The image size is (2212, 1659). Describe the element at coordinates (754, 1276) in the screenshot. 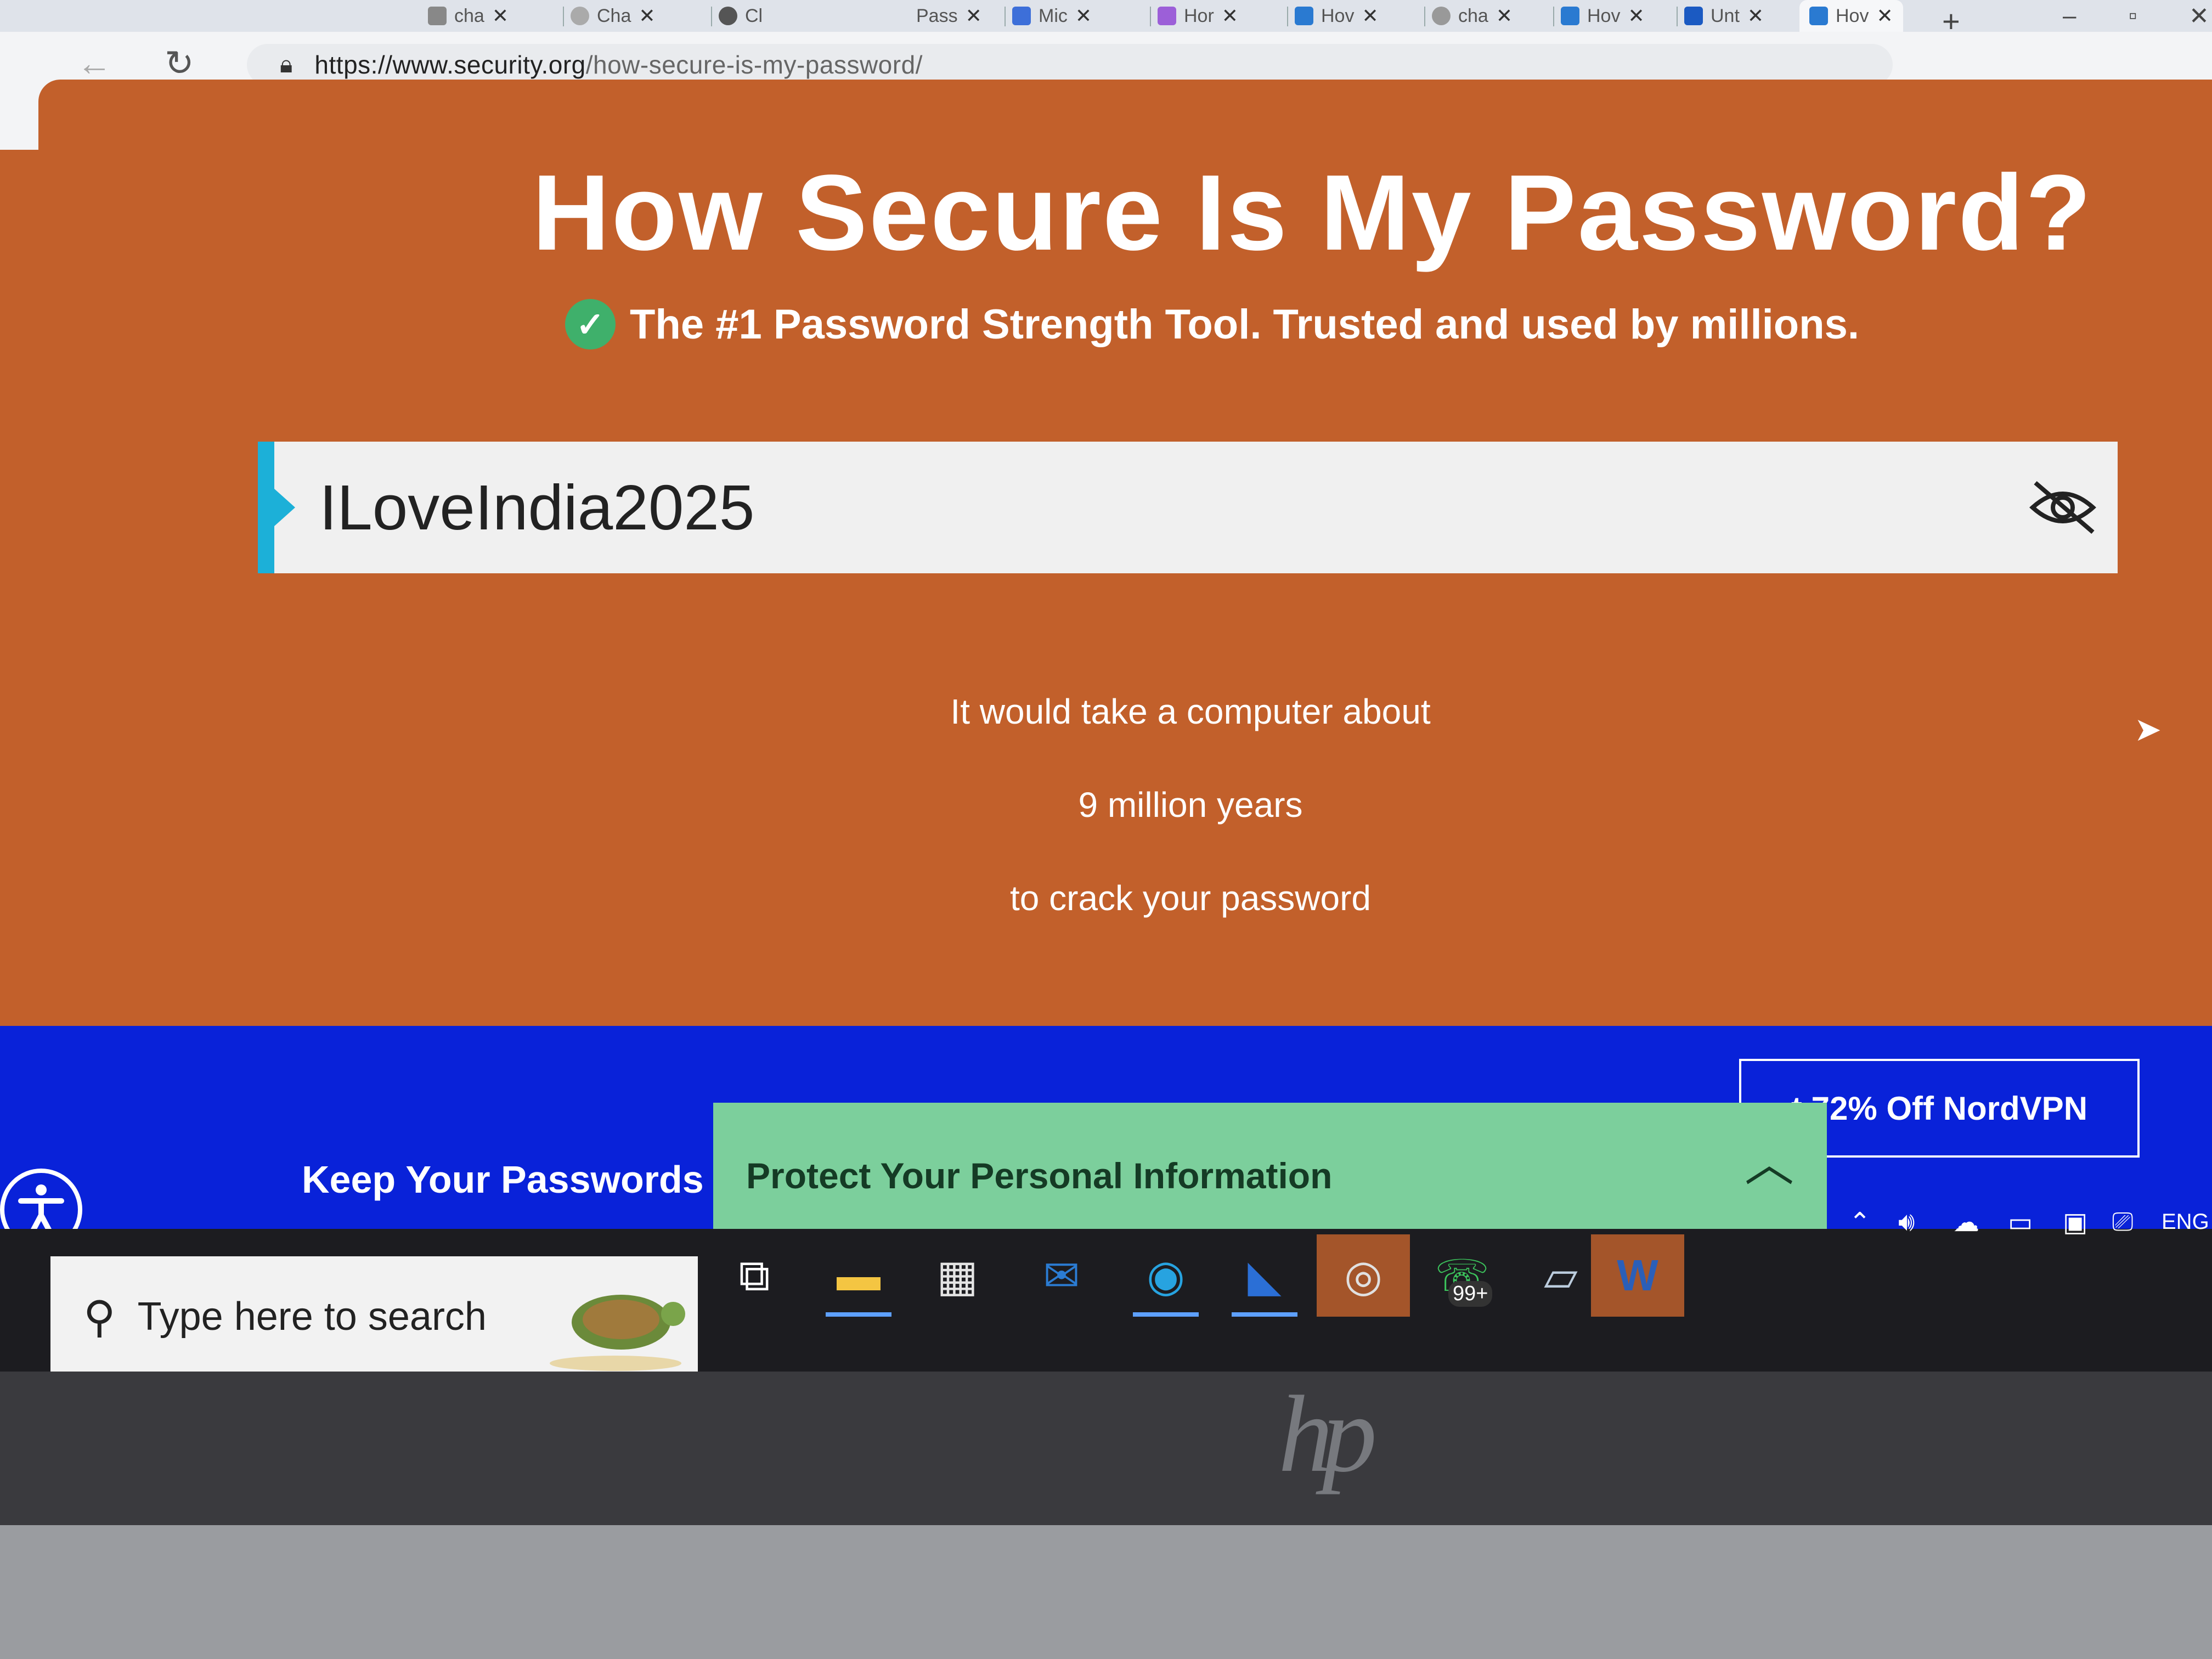

I see `task-view-icon: ⧉` at that location.